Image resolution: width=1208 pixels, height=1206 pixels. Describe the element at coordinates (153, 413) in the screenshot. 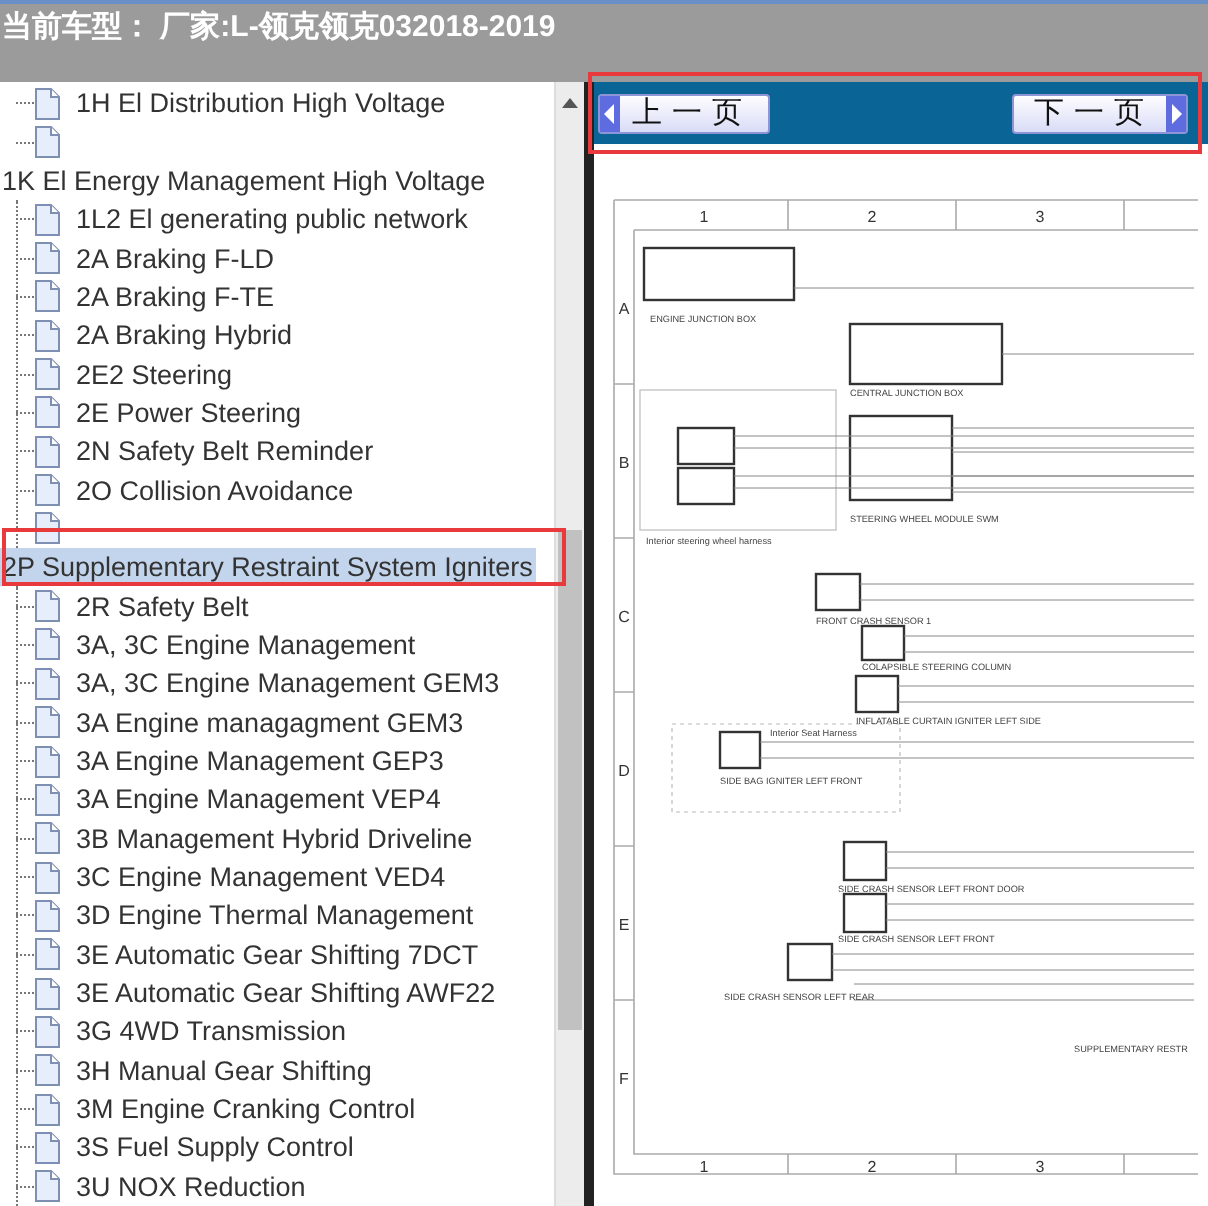

I see `tree-item: 2E Power Steering` at that location.